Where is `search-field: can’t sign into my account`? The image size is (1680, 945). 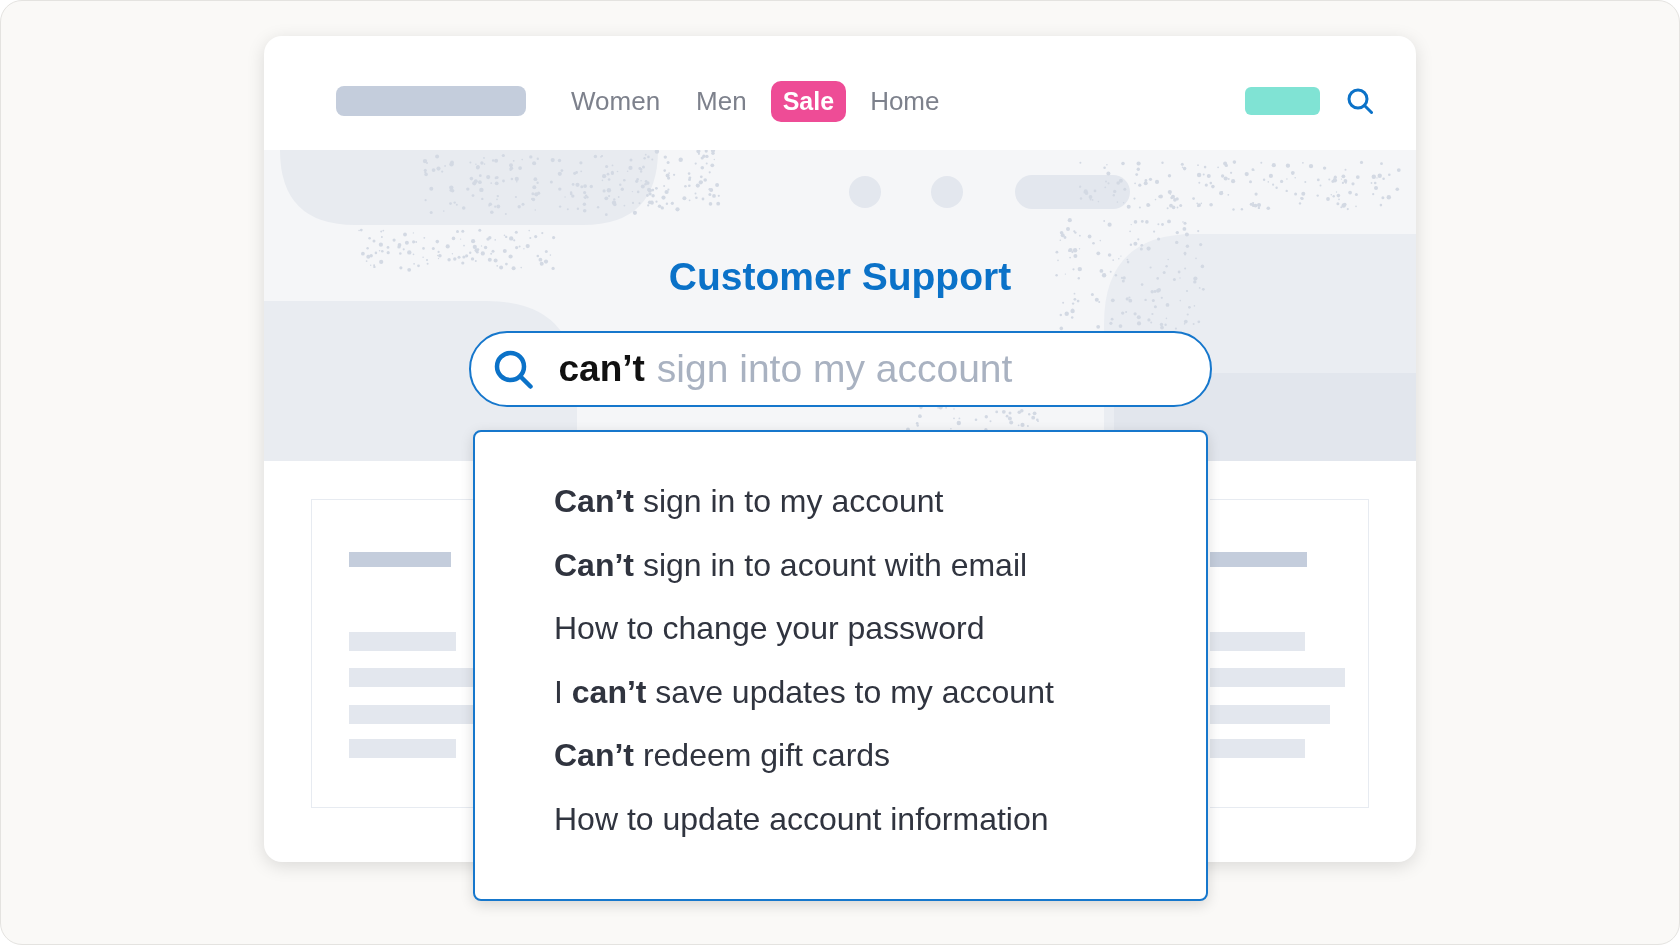
search-field: can’t sign into my account is located at coordinates (840, 369).